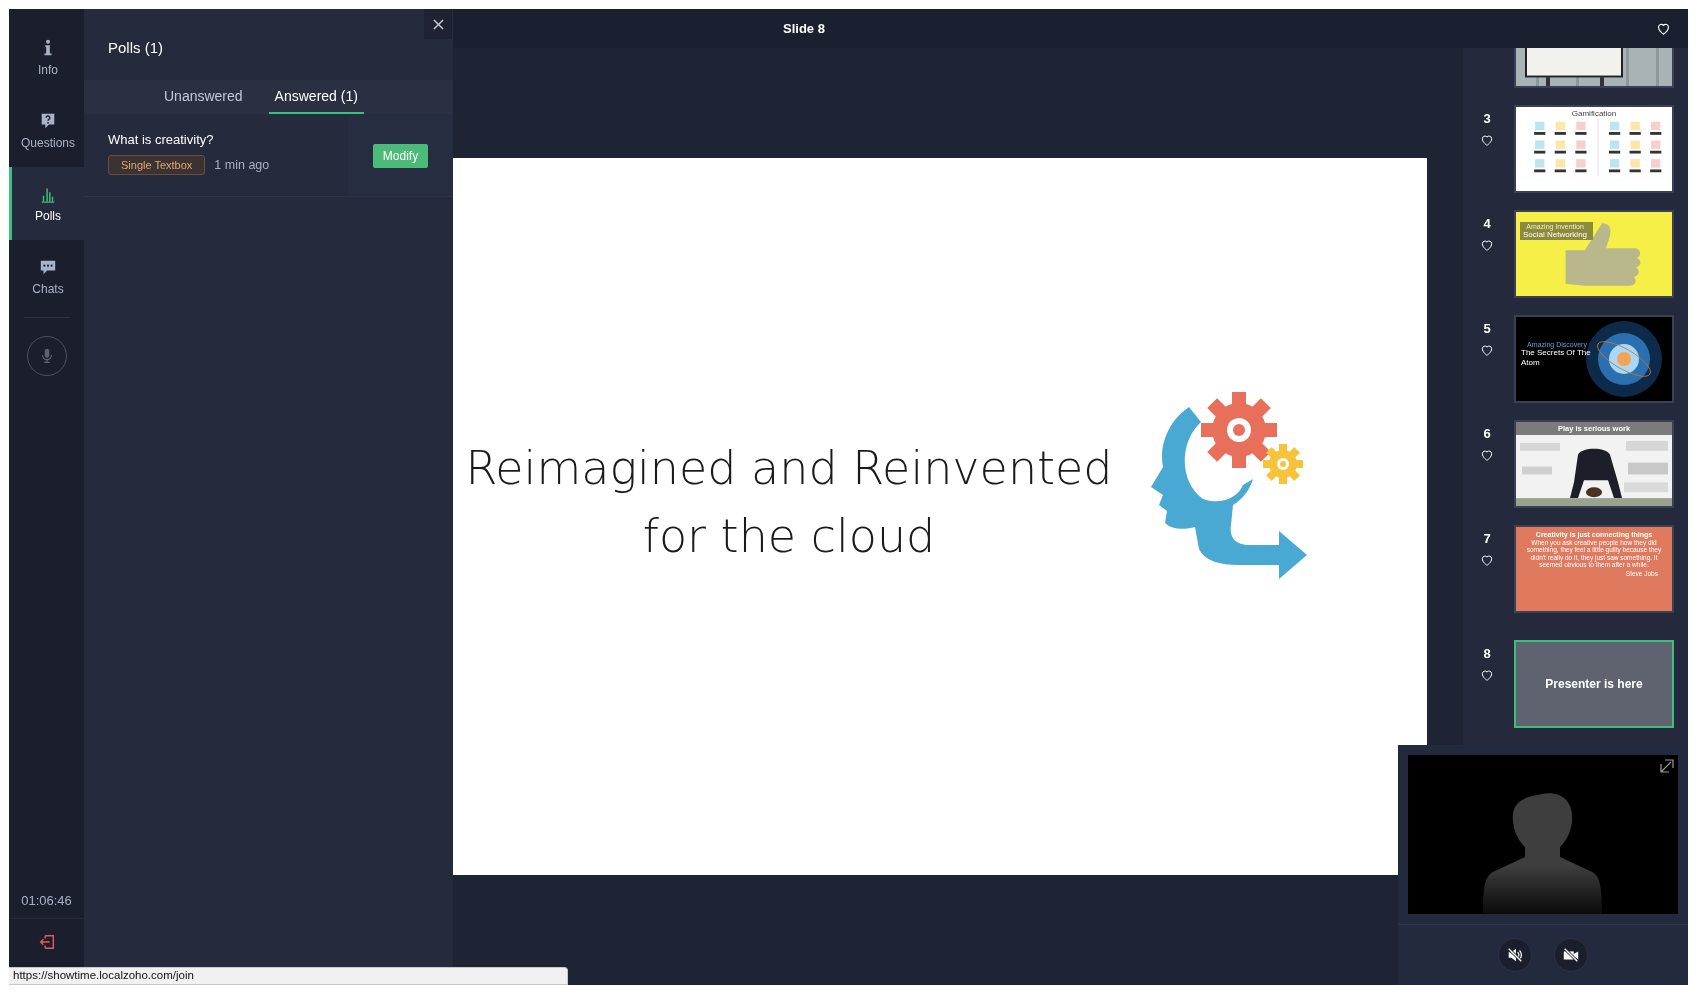 This screenshot has width=1707, height=1004. What do you see at coordinates (1667, 766) in the screenshot?
I see `minimize-icon` at bounding box center [1667, 766].